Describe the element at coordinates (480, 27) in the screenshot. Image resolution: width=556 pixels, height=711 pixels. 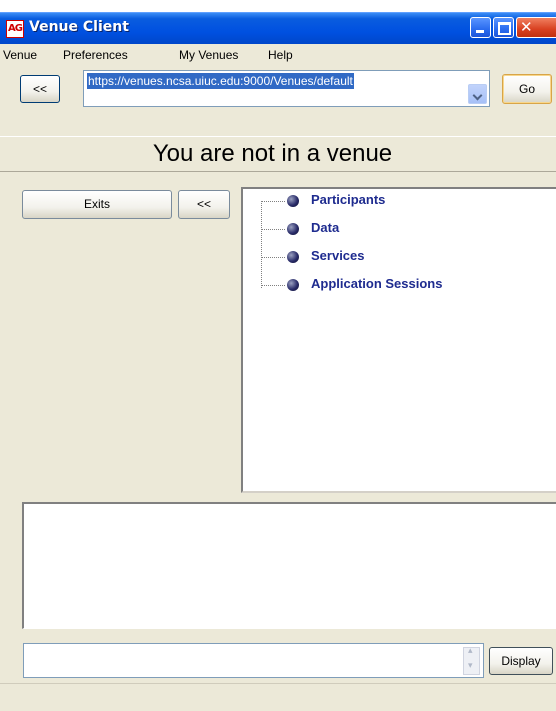
I see `minimize-button` at that location.